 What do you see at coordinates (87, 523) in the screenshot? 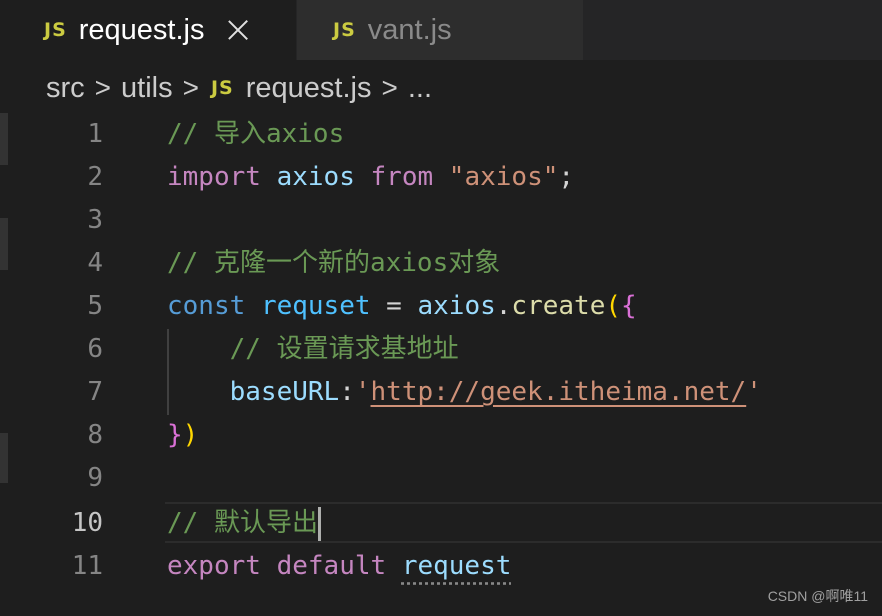
I see `line-number: 10` at bounding box center [87, 523].